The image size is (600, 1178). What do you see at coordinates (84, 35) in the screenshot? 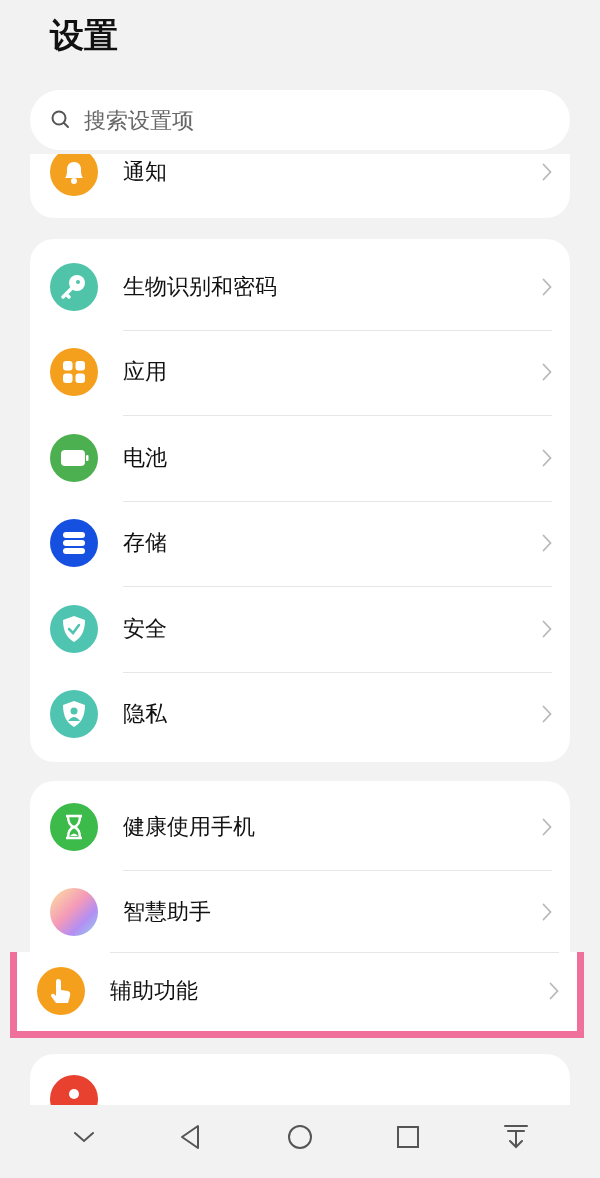
I see `page-title: 设置` at bounding box center [84, 35].